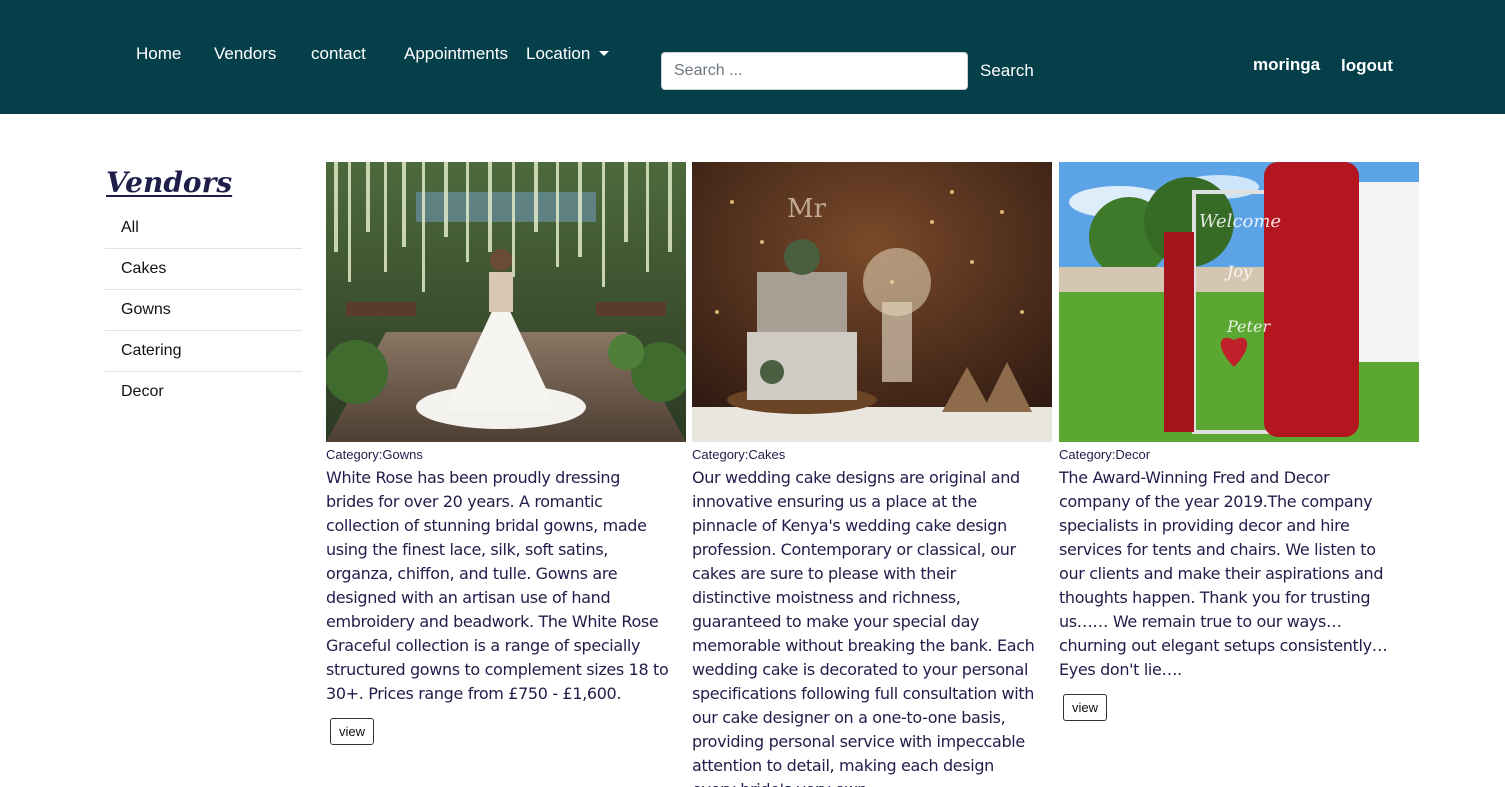  I want to click on logout-link: logout, so click(1367, 66).